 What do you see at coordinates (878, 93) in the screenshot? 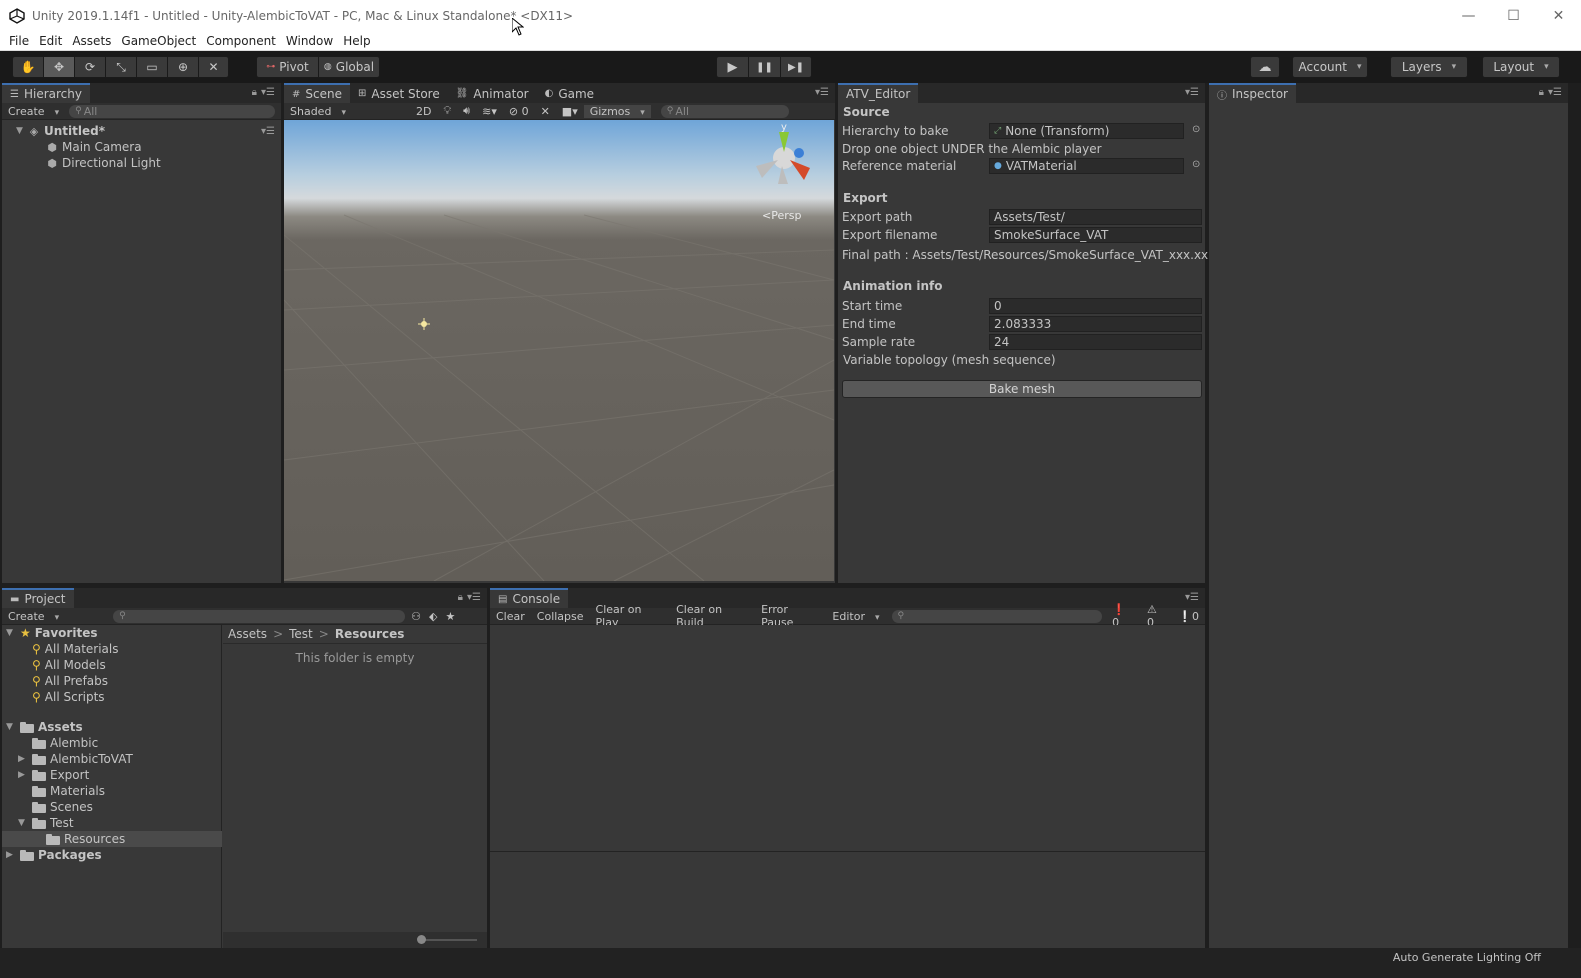
I see `tab-atv-editor: ATV_Editor` at bounding box center [878, 93].